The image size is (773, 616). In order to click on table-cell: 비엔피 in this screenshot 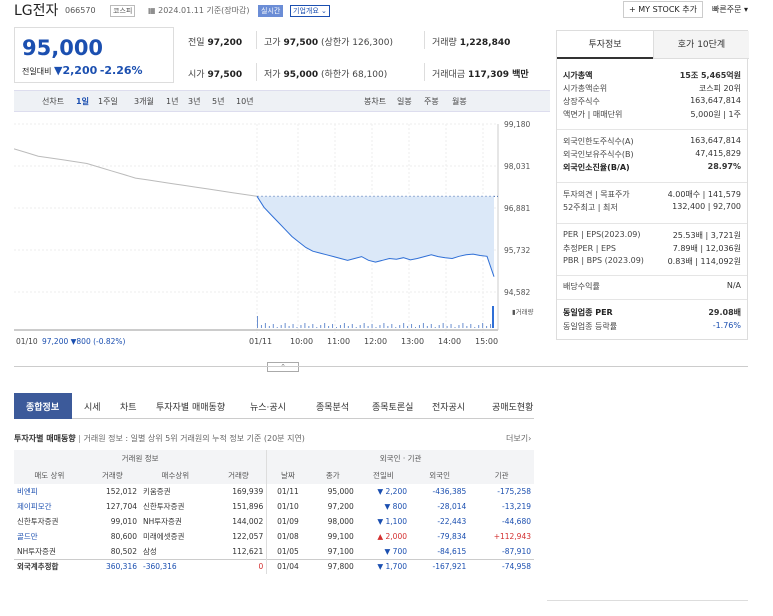, I will do `click(49, 491)`.